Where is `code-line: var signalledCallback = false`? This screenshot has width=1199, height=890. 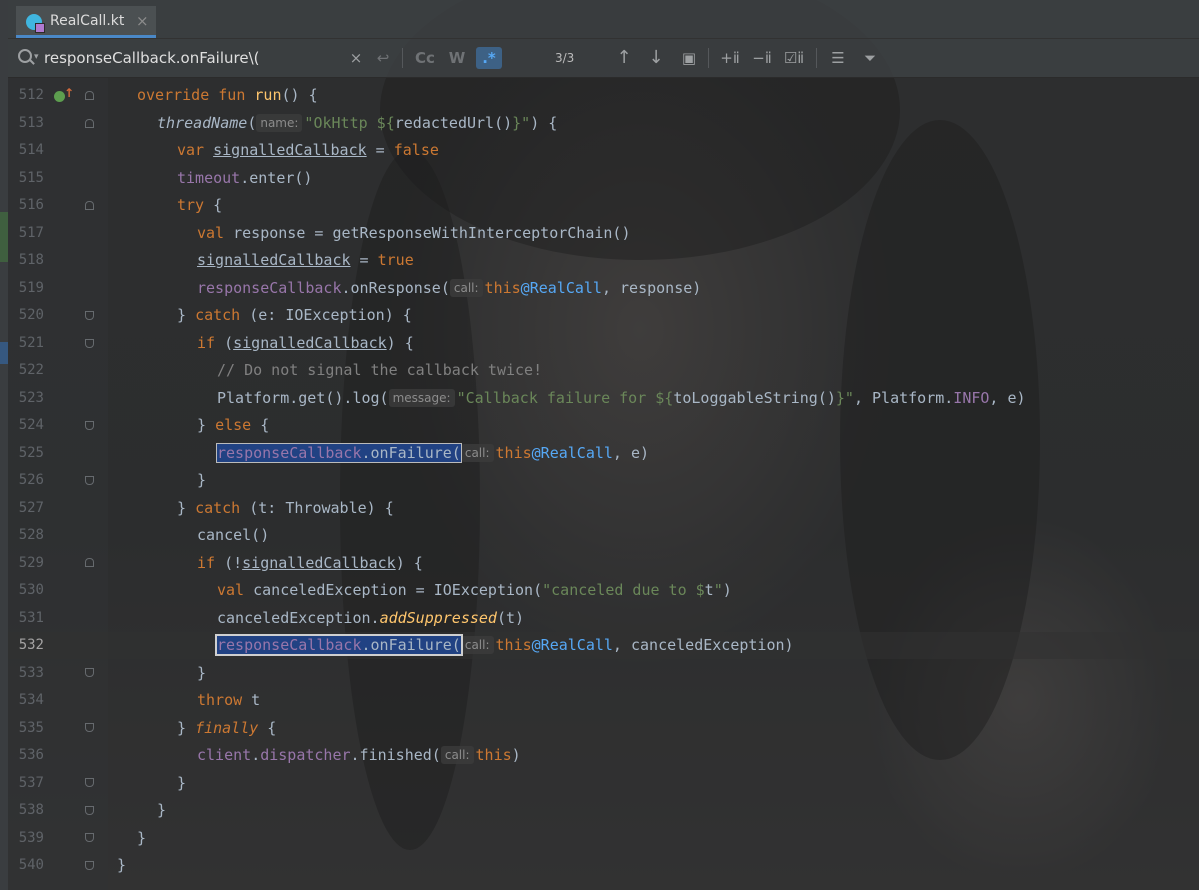
code-line: var signalledCallback = false is located at coordinates (308, 150).